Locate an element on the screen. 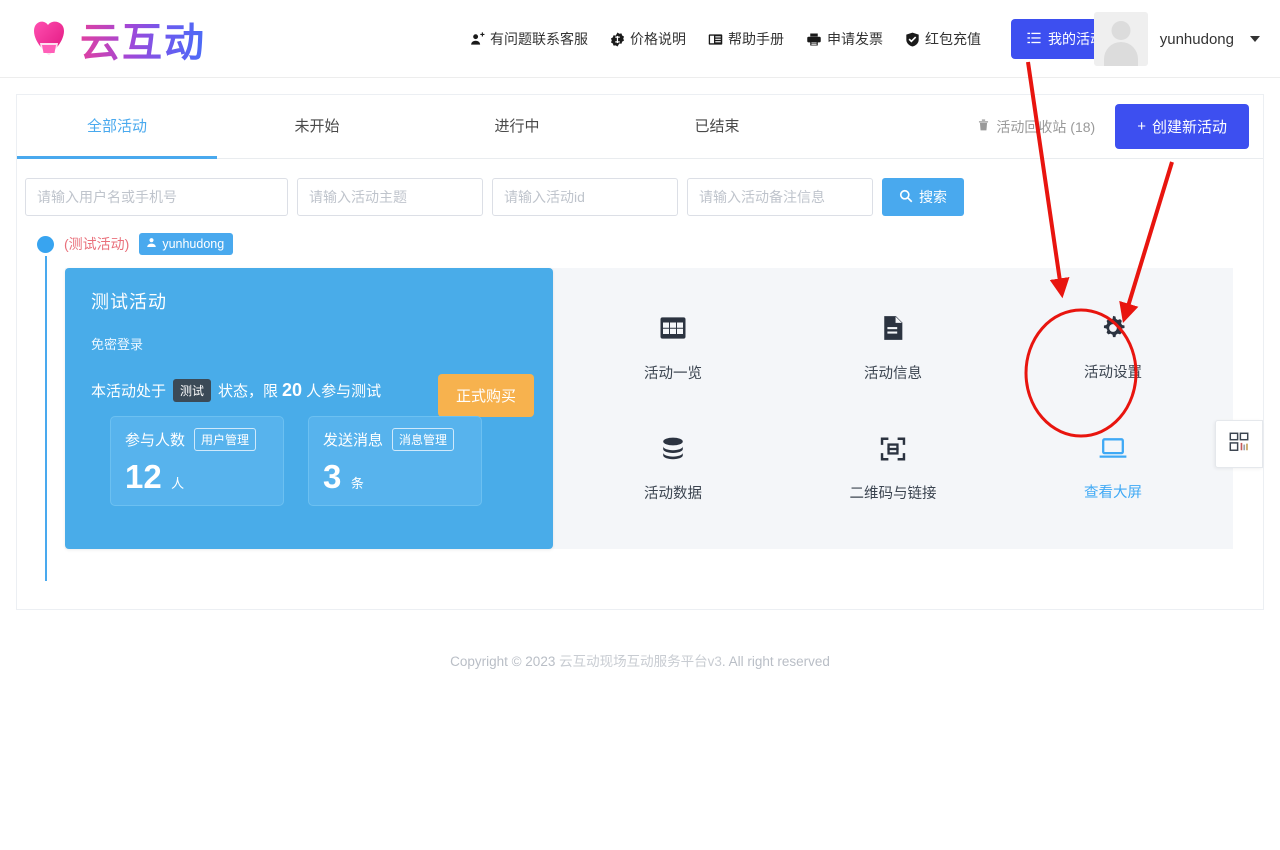 The image size is (1280, 850). stat-participants: 参与人数 用户管理 12 人 is located at coordinates (197, 461).